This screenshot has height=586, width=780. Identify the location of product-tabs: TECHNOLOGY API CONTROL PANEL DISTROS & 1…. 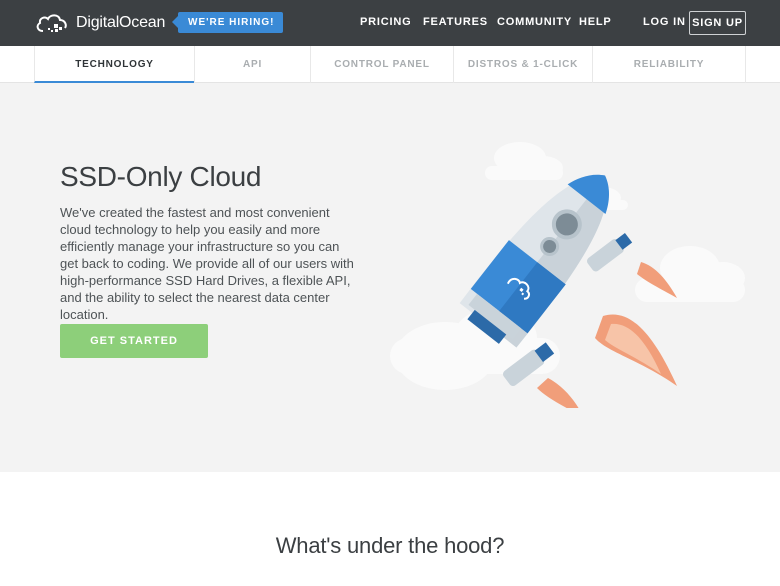
(390, 76).